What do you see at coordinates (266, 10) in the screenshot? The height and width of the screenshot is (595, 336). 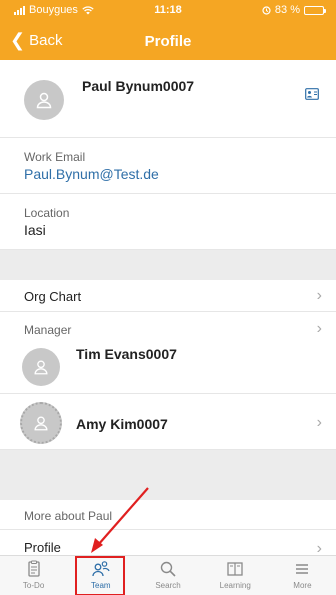 I see `alarm-icon` at bounding box center [266, 10].